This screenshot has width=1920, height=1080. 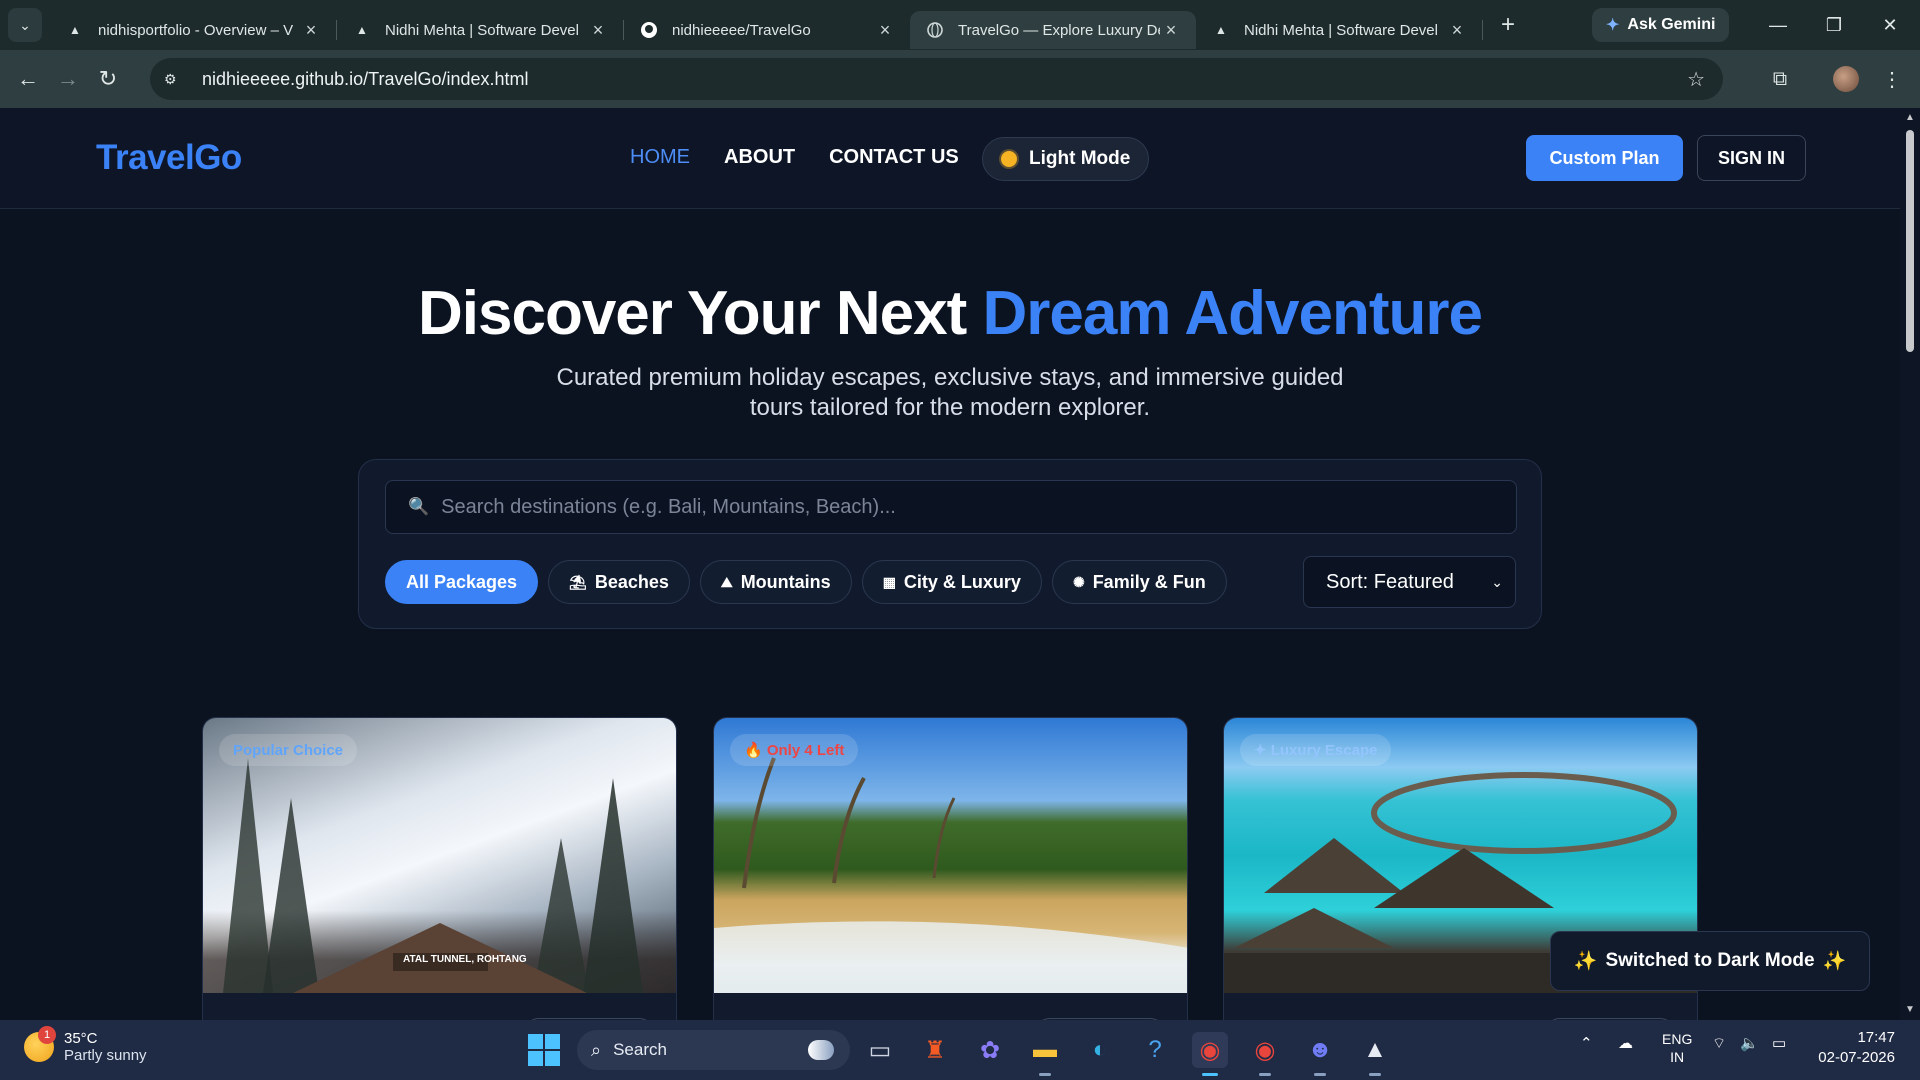 I want to click on browser-tab: ▲ nidhisportfolio - Overview – V ×, so click(x=193, y=30).